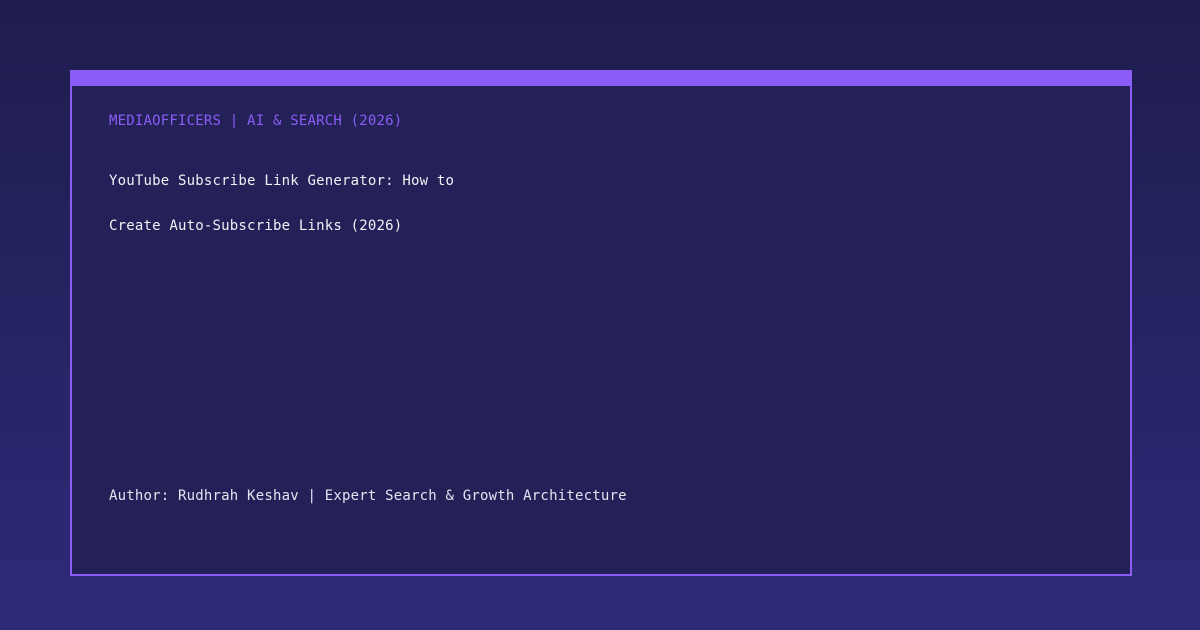  I want to click on article-title-line-1: YouTube Subscribe Link Generator: How to, so click(282, 181).